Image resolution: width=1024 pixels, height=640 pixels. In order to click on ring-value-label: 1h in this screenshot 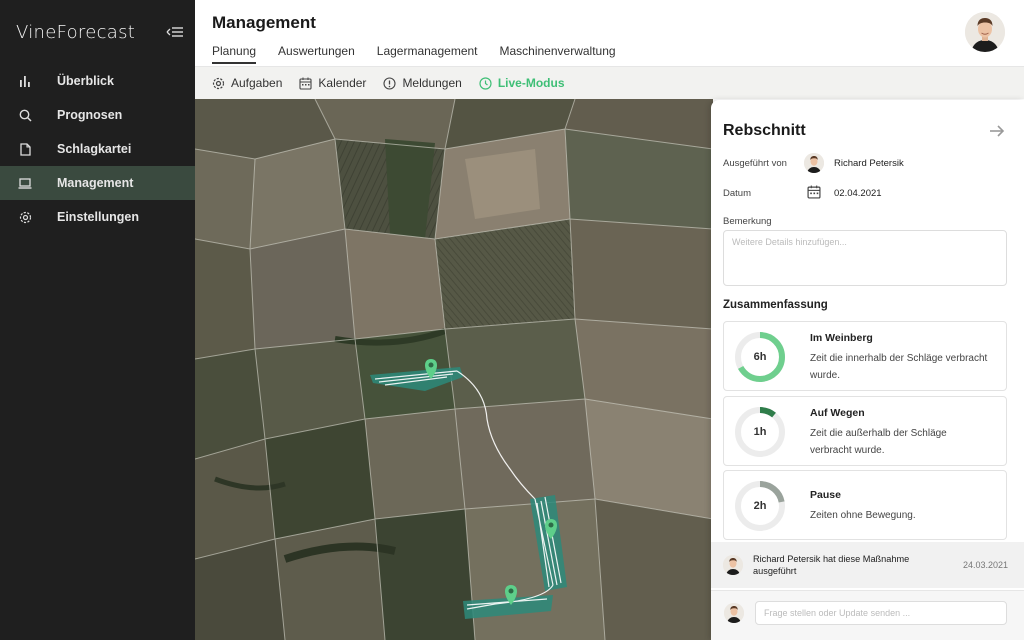, I will do `click(760, 432)`.